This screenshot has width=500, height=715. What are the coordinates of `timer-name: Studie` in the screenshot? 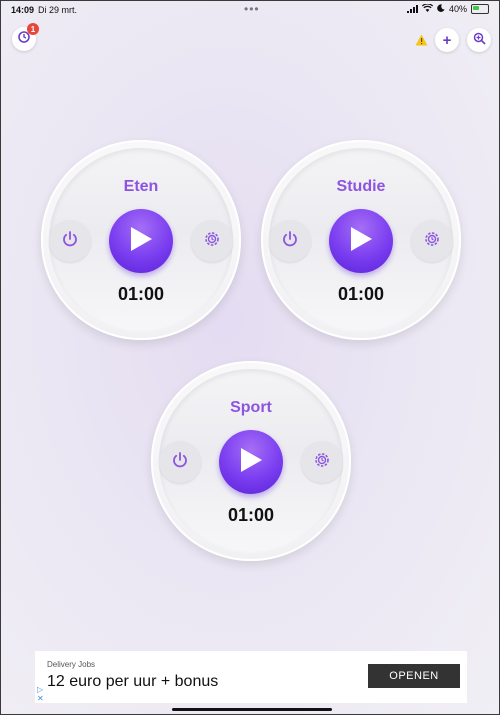 It's located at (361, 186).